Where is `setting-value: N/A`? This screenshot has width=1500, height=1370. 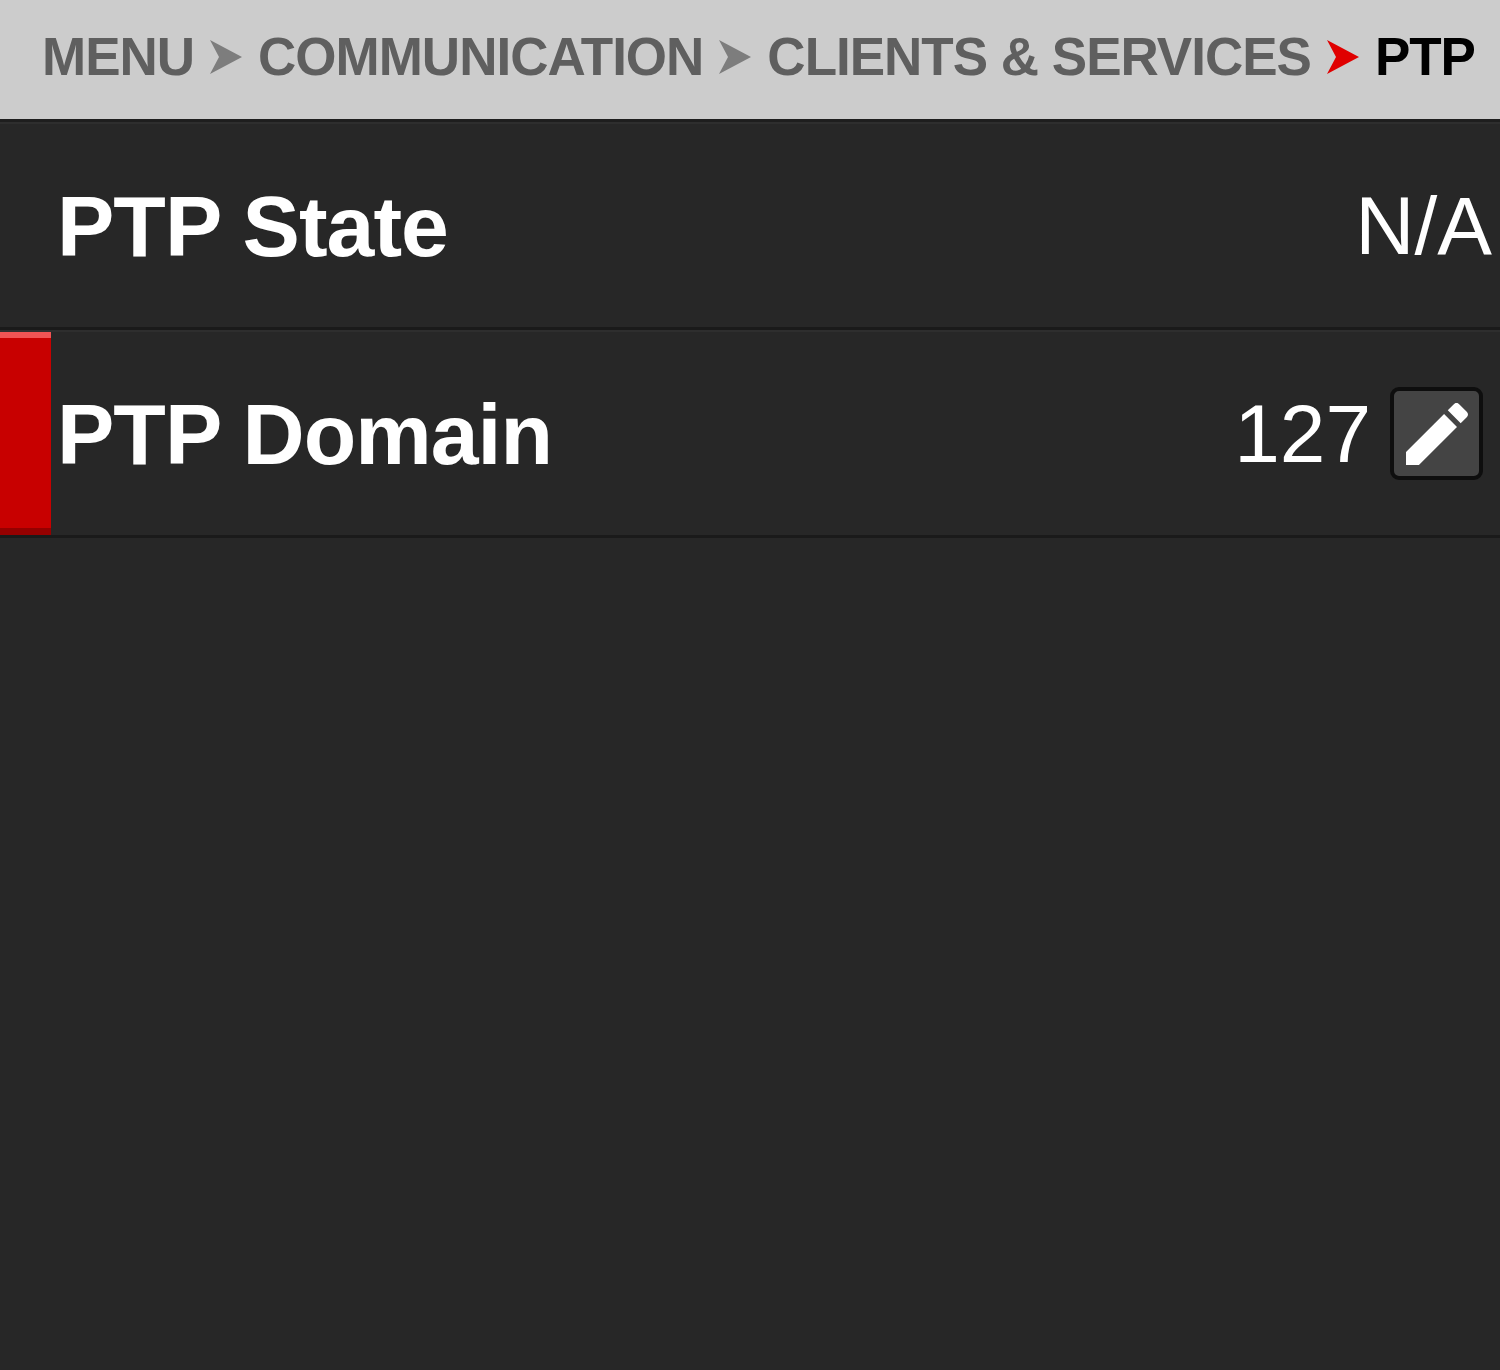
setting-value: N/A is located at coordinates (1423, 225).